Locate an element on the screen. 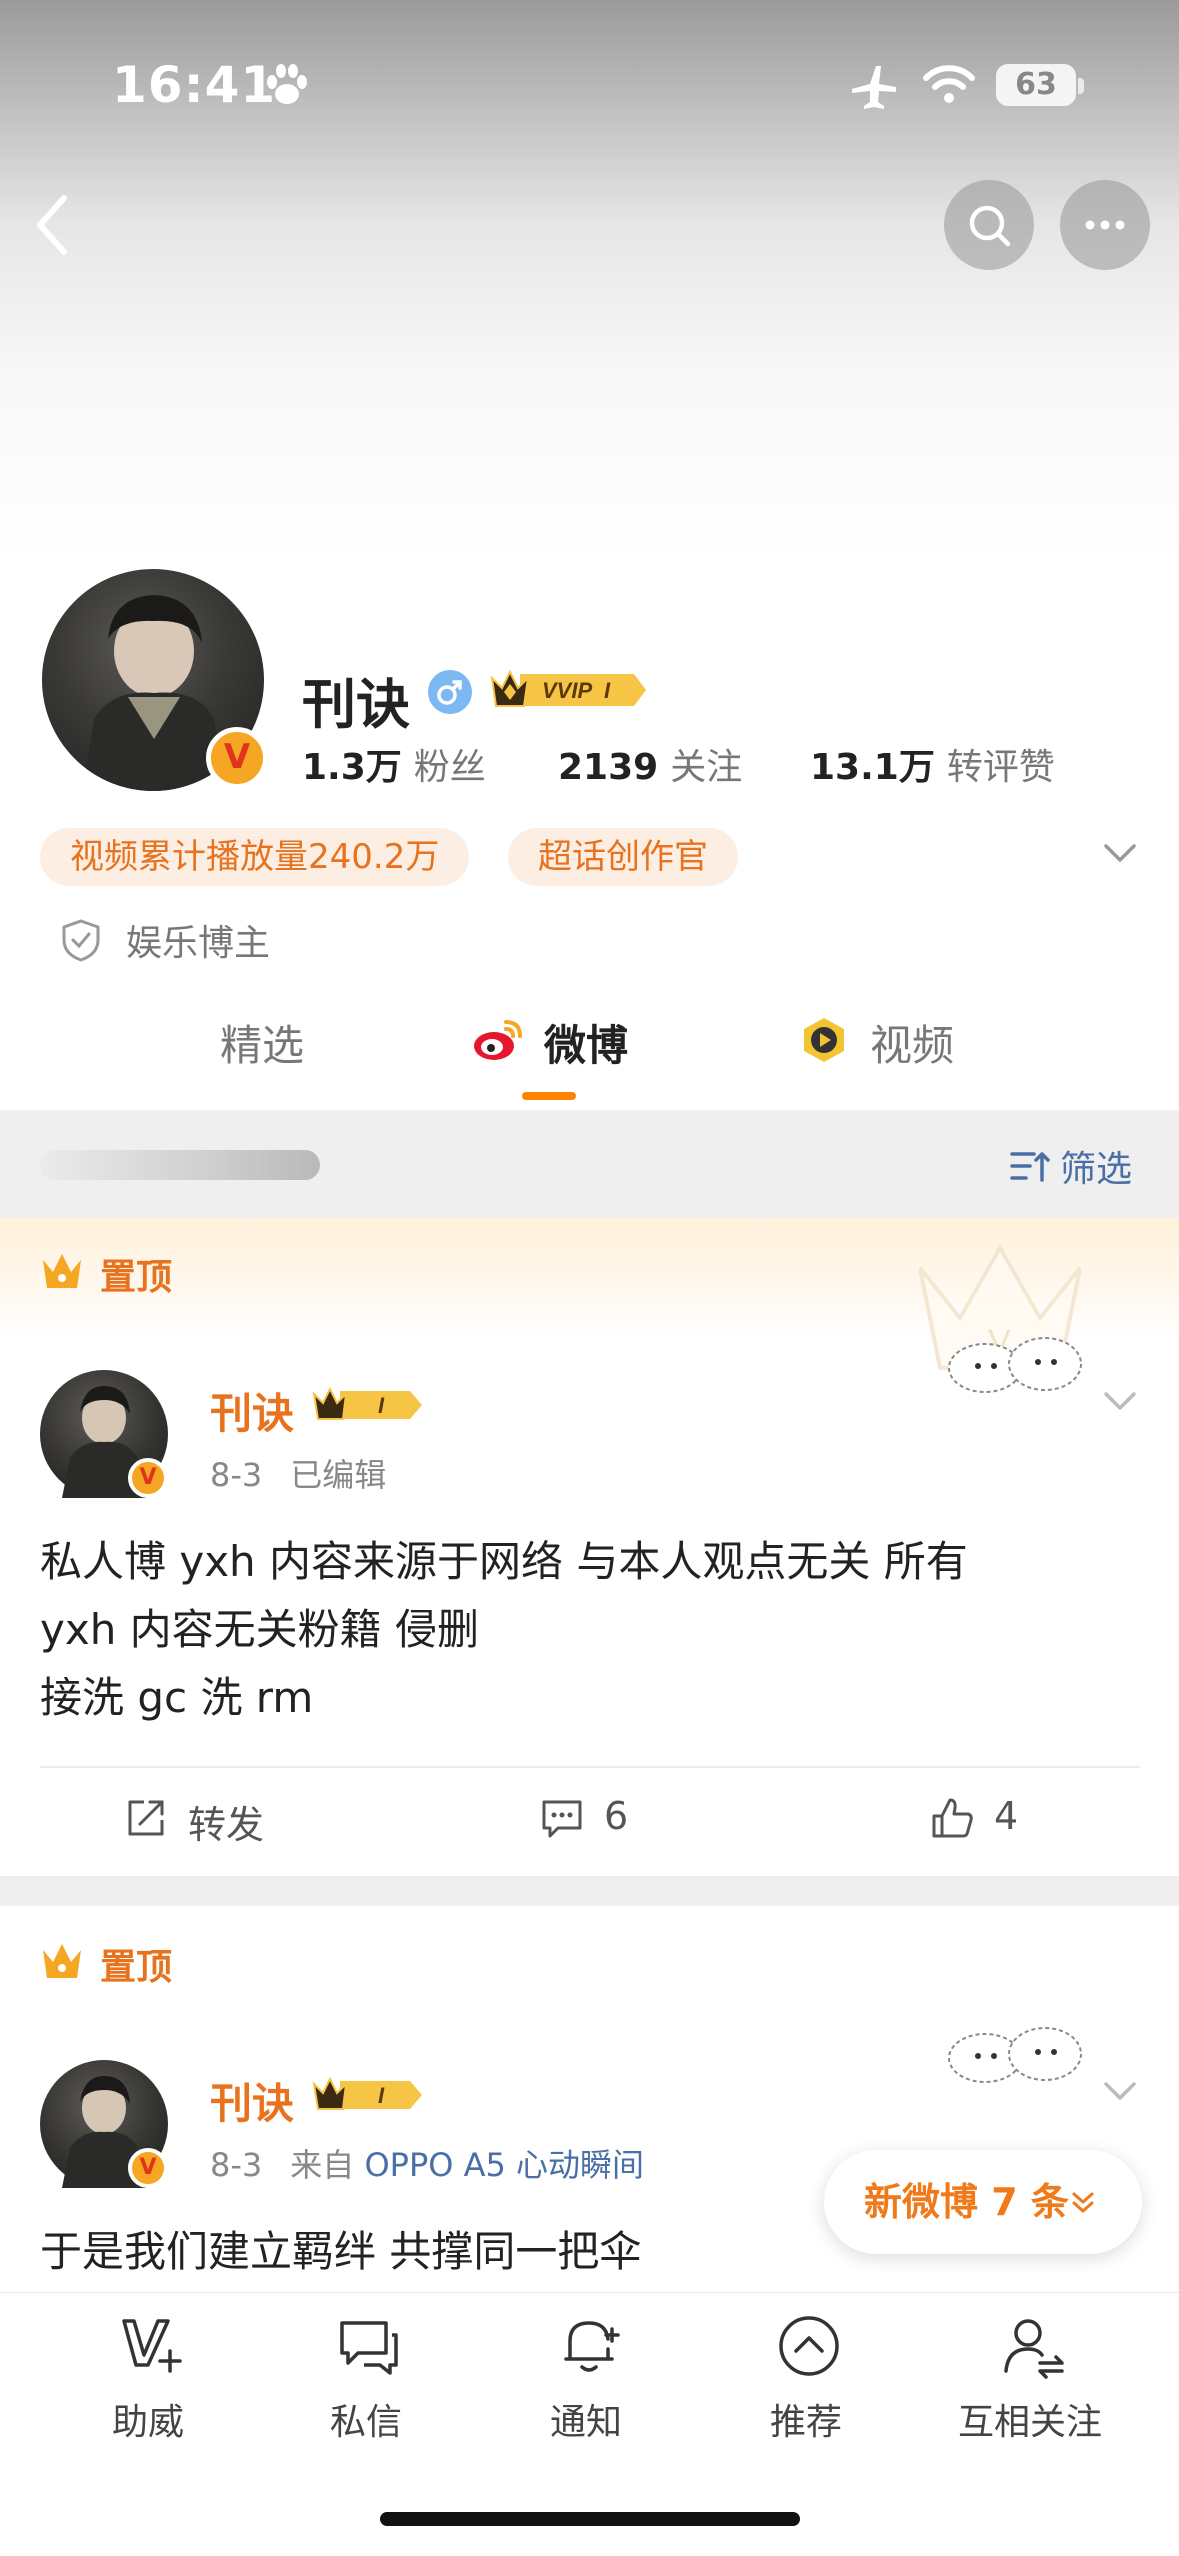  nav-notifications: 通知 is located at coordinates (586, 2388).